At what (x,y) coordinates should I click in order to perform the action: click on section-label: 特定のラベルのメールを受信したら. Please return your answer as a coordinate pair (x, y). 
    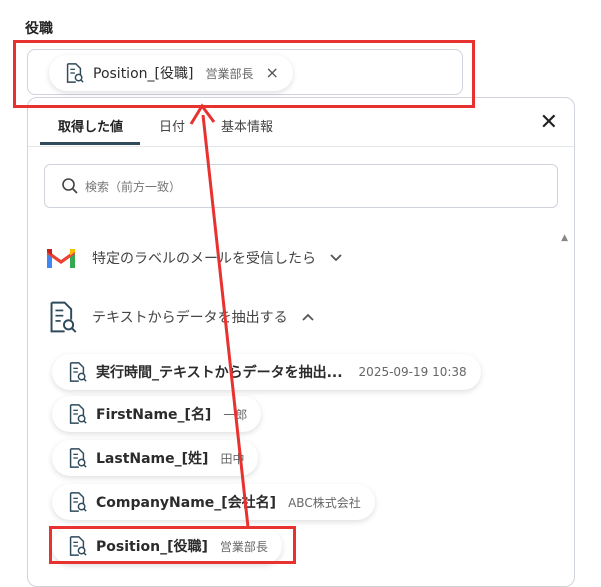
    Looking at the image, I should click on (204, 259).